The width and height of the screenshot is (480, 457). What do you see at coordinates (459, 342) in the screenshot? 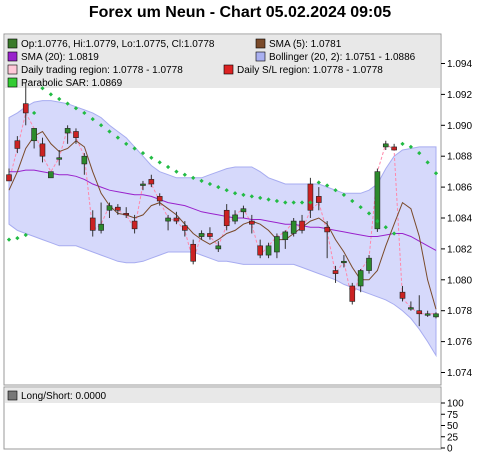
I see `y-tick-label-9: 1.076` at bounding box center [459, 342].